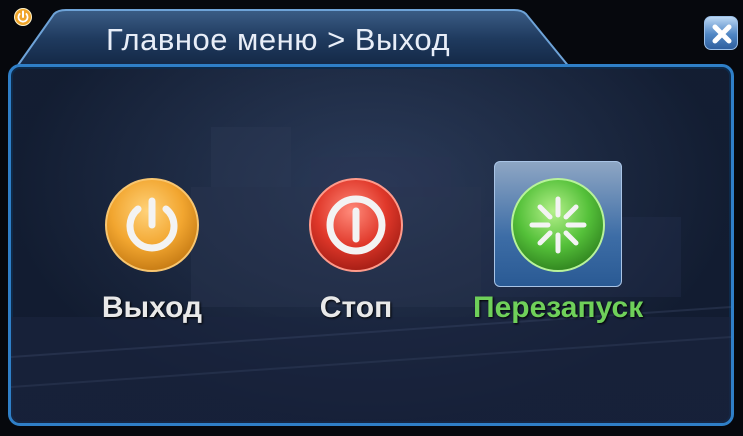  I want to click on restart-icon, so click(558, 225).